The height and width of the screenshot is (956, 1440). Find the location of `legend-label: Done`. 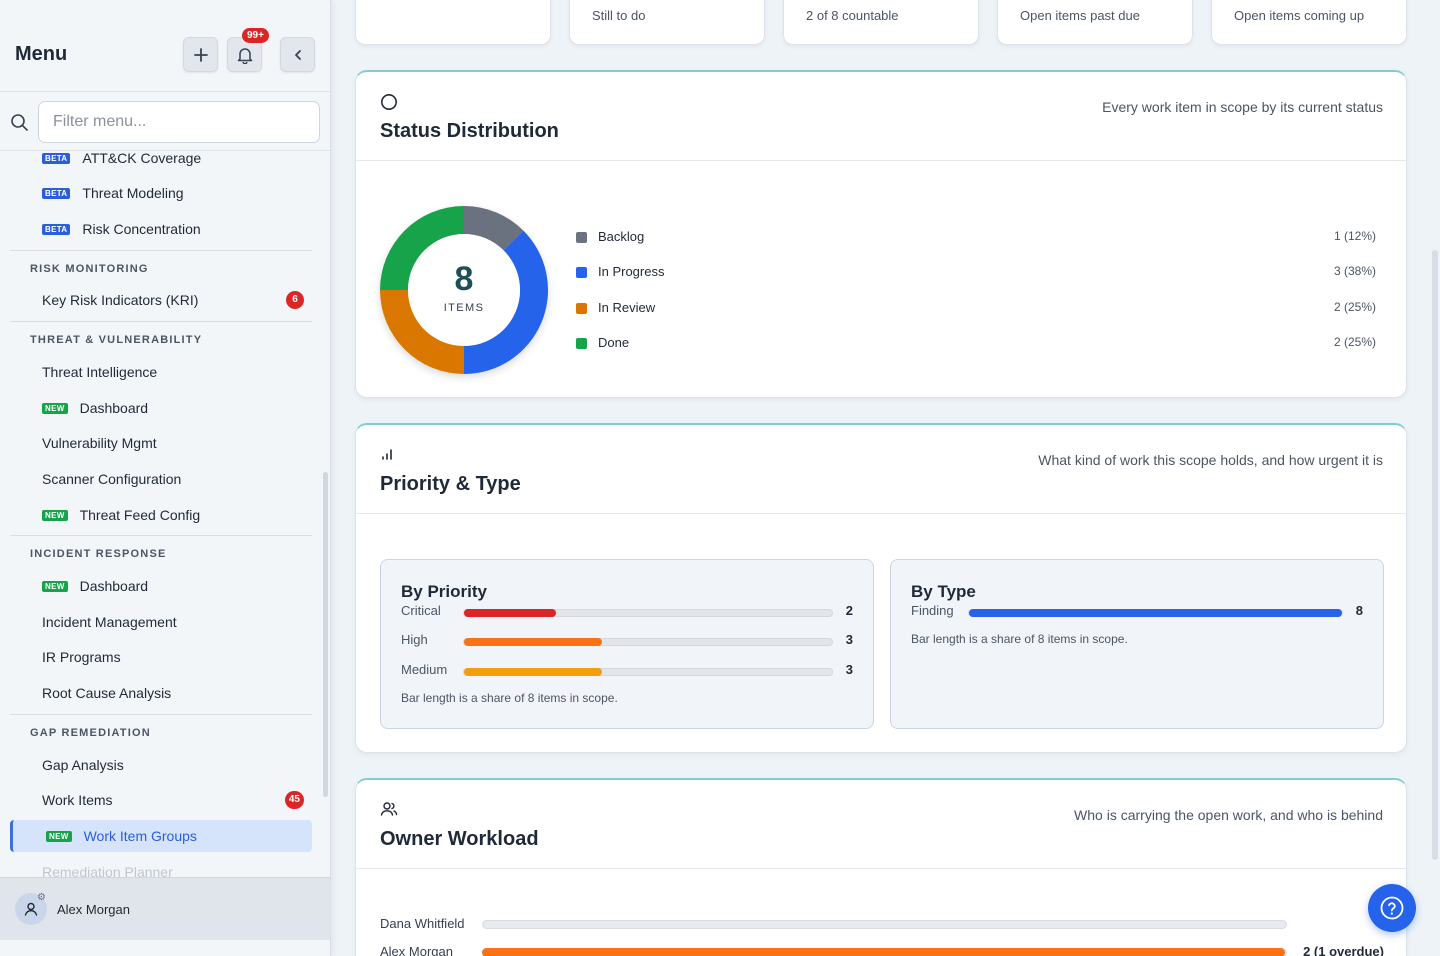

legend-label: Done is located at coordinates (614, 342).